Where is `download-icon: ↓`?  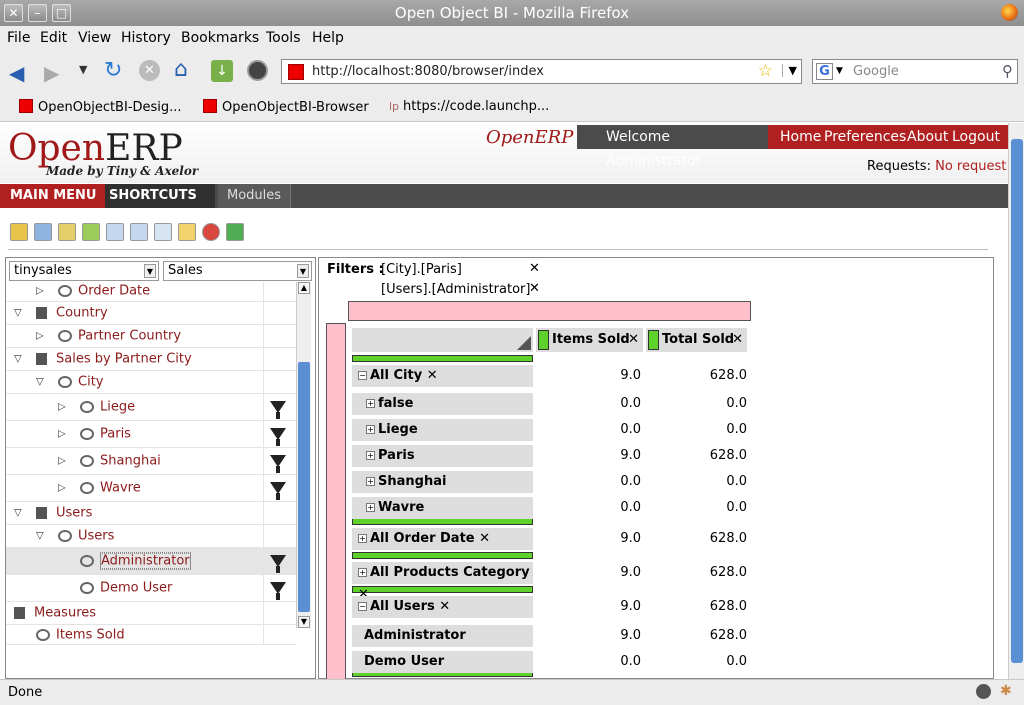
download-icon: ↓ is located at coordinates (222, 71).